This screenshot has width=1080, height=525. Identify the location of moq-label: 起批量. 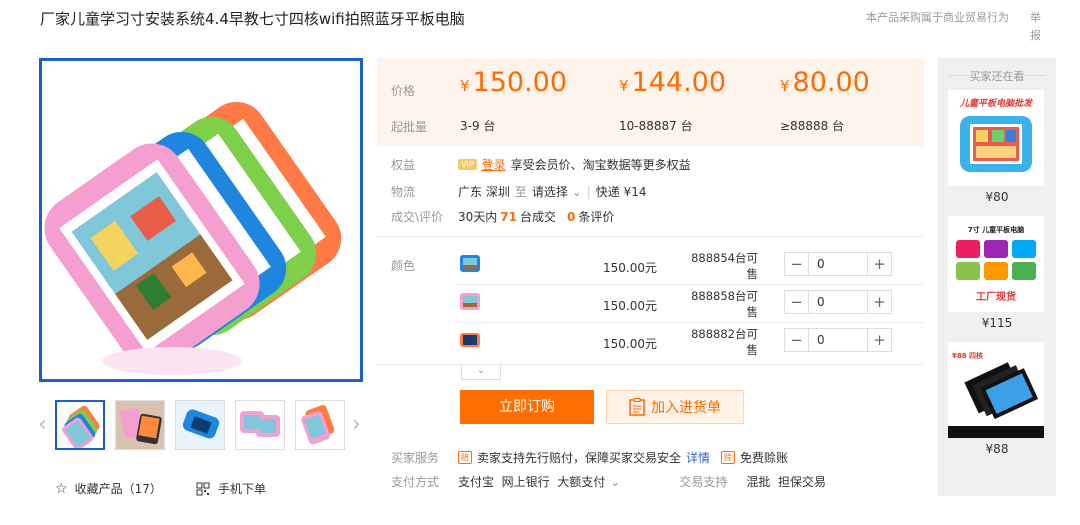
(409, 127).